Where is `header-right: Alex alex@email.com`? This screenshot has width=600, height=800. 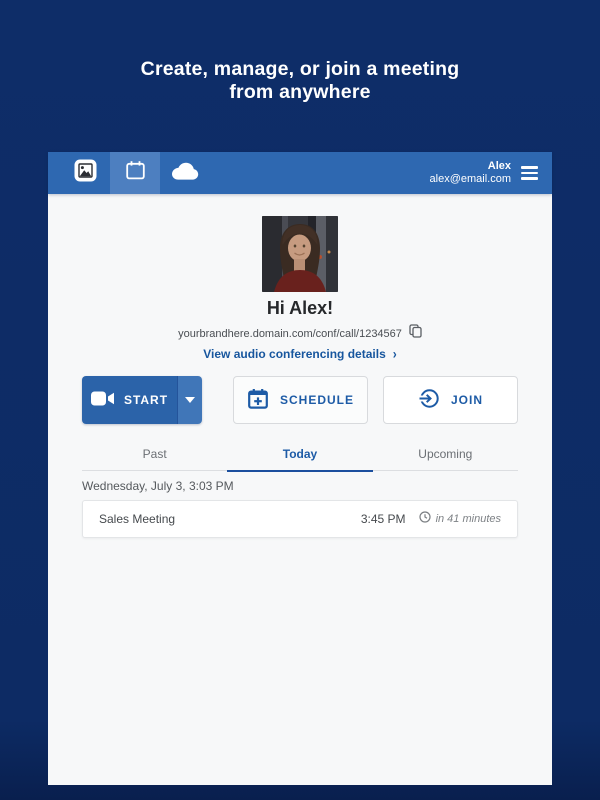
header-right: Alex alex@email.com is located at coordinates (491, 173).